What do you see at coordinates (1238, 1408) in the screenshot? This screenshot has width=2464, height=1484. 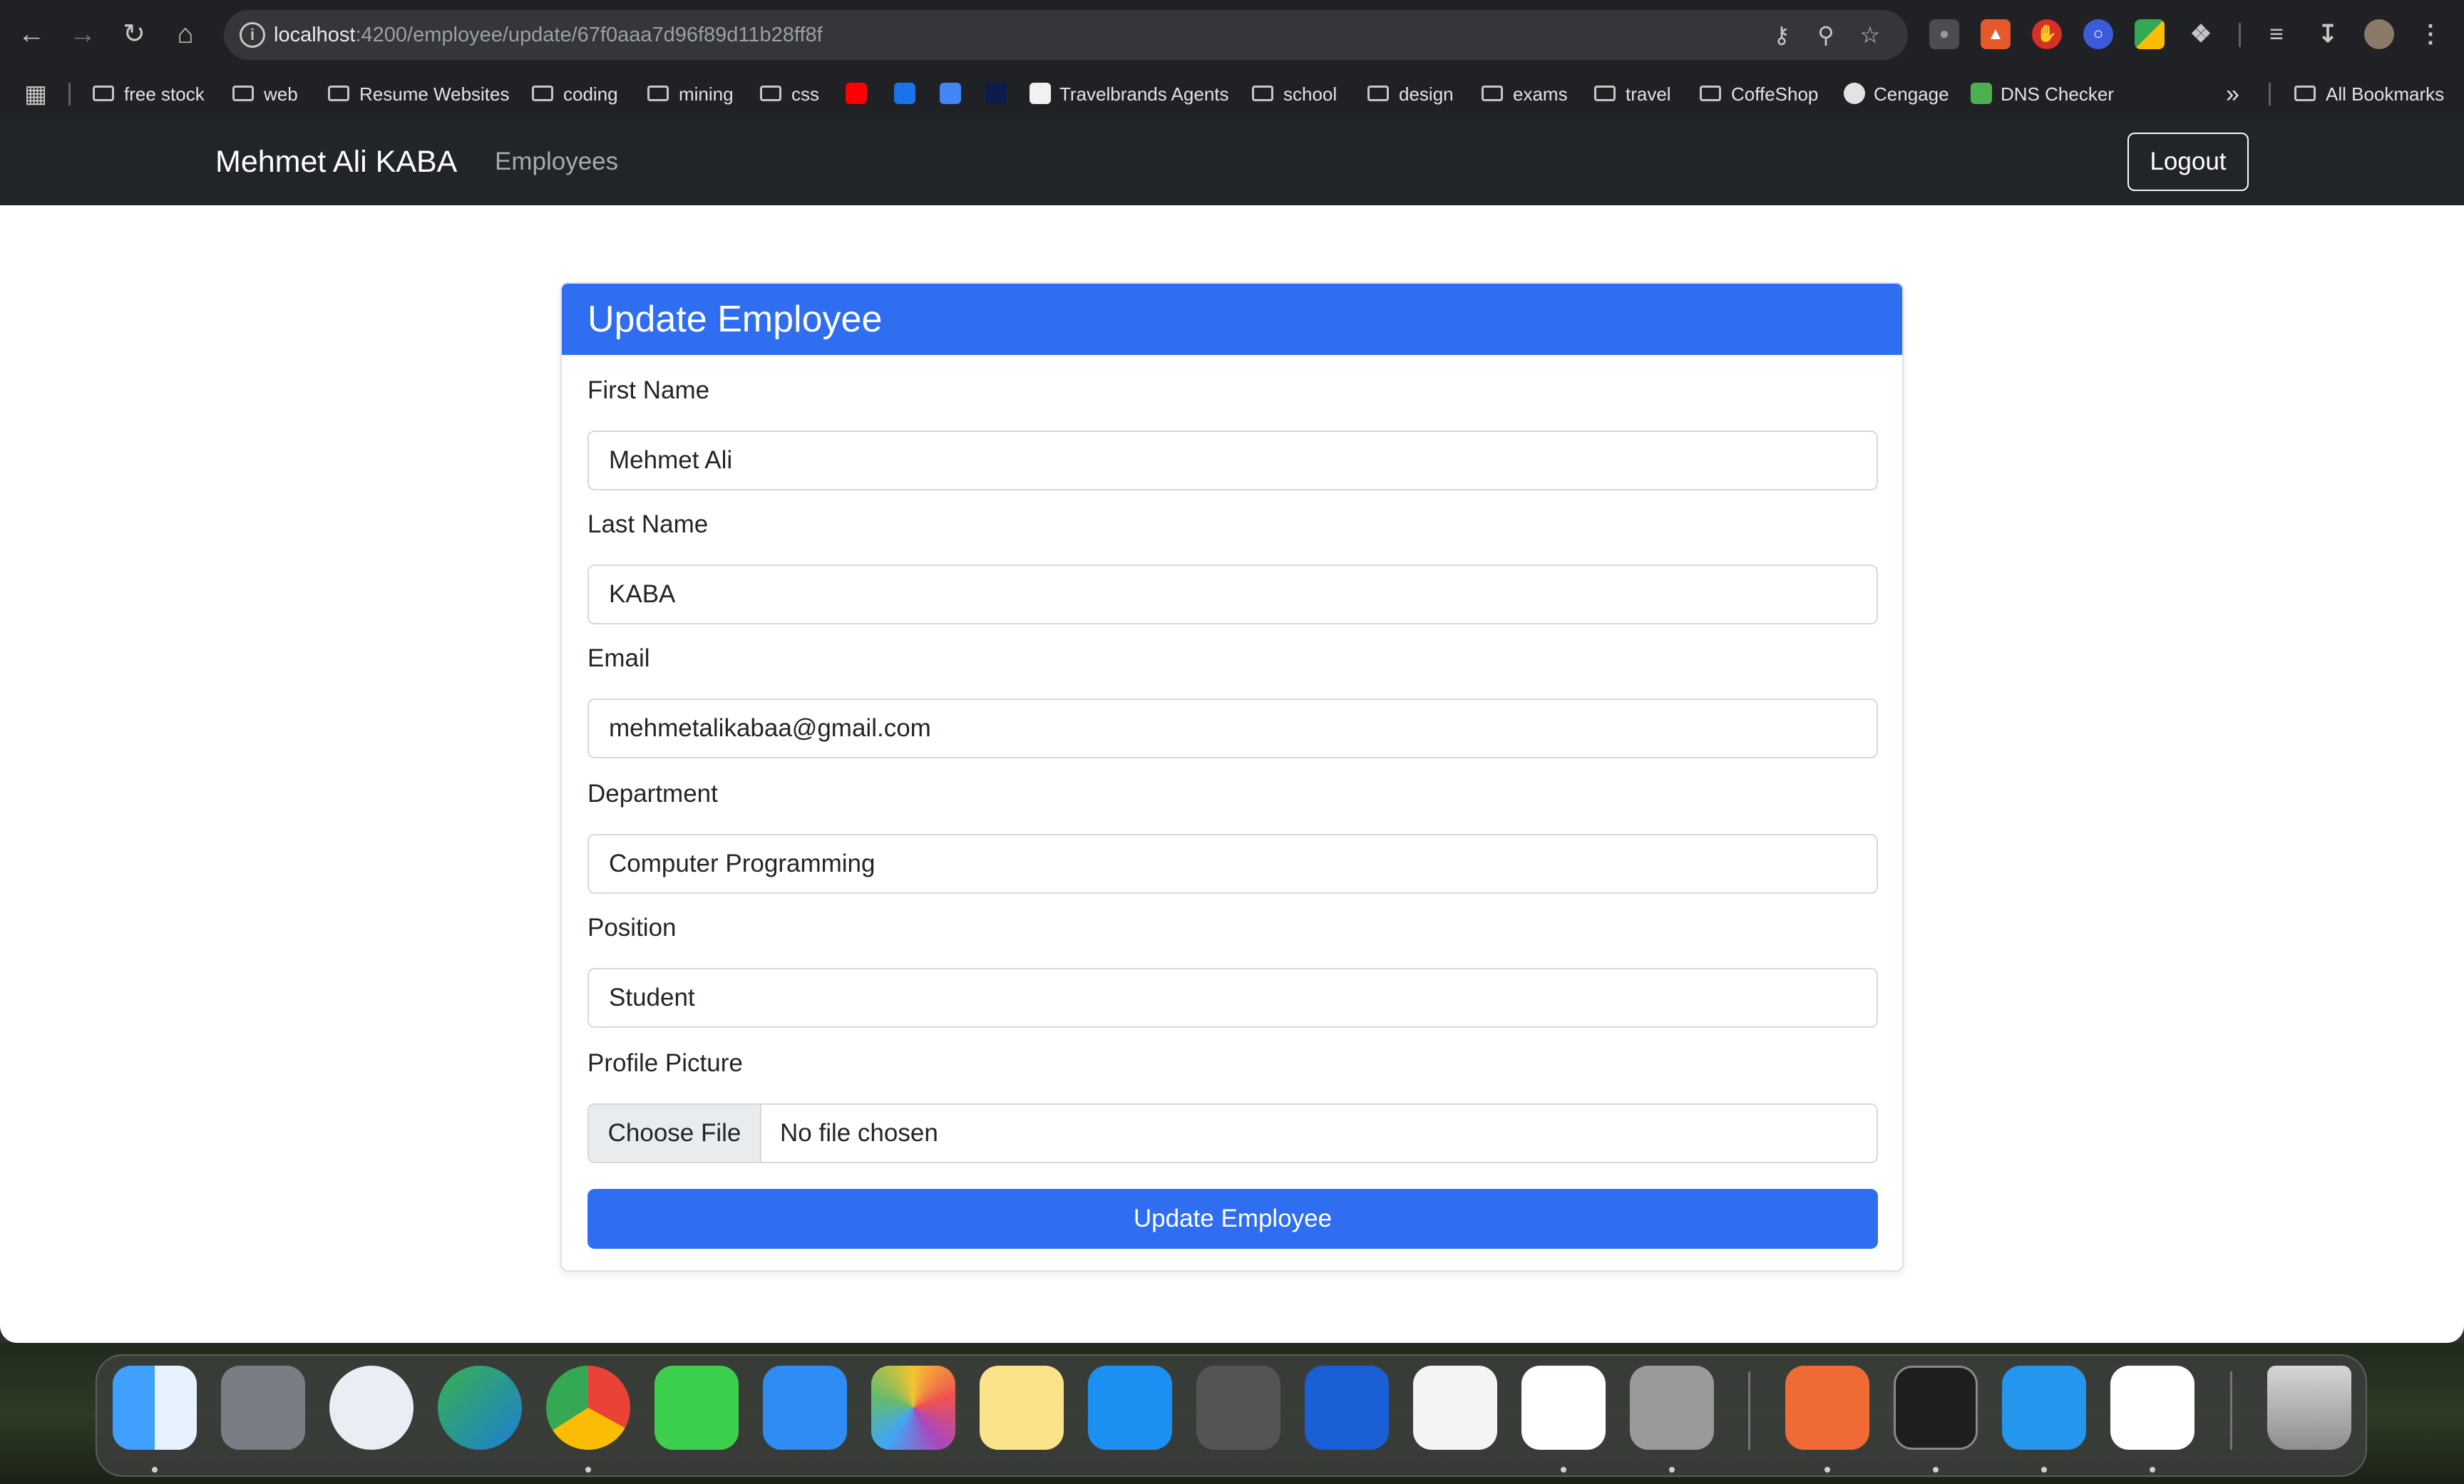 I see `calculator-icon` at bounding box center [1238, 1408].